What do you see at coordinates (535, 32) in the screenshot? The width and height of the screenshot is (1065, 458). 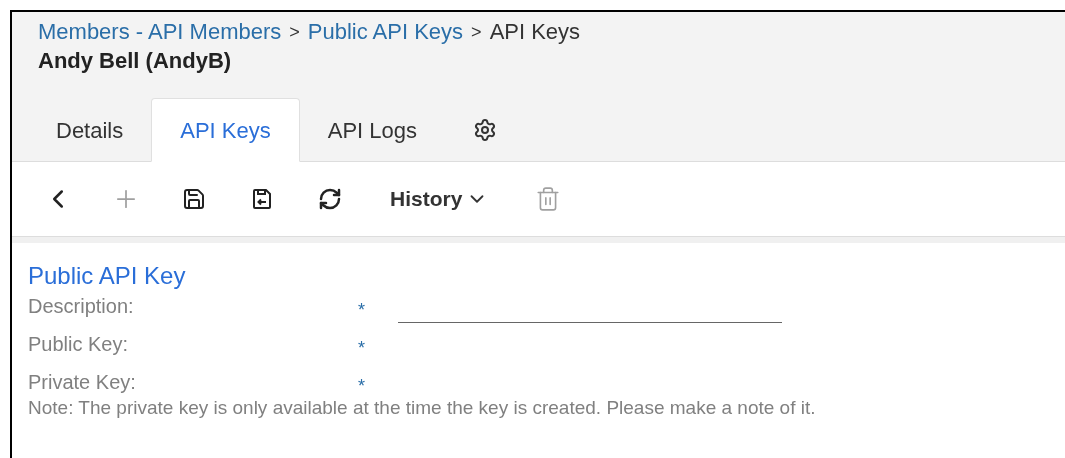 I see `breadcrumb-current: API Keys` at bounding box center [535, 32].